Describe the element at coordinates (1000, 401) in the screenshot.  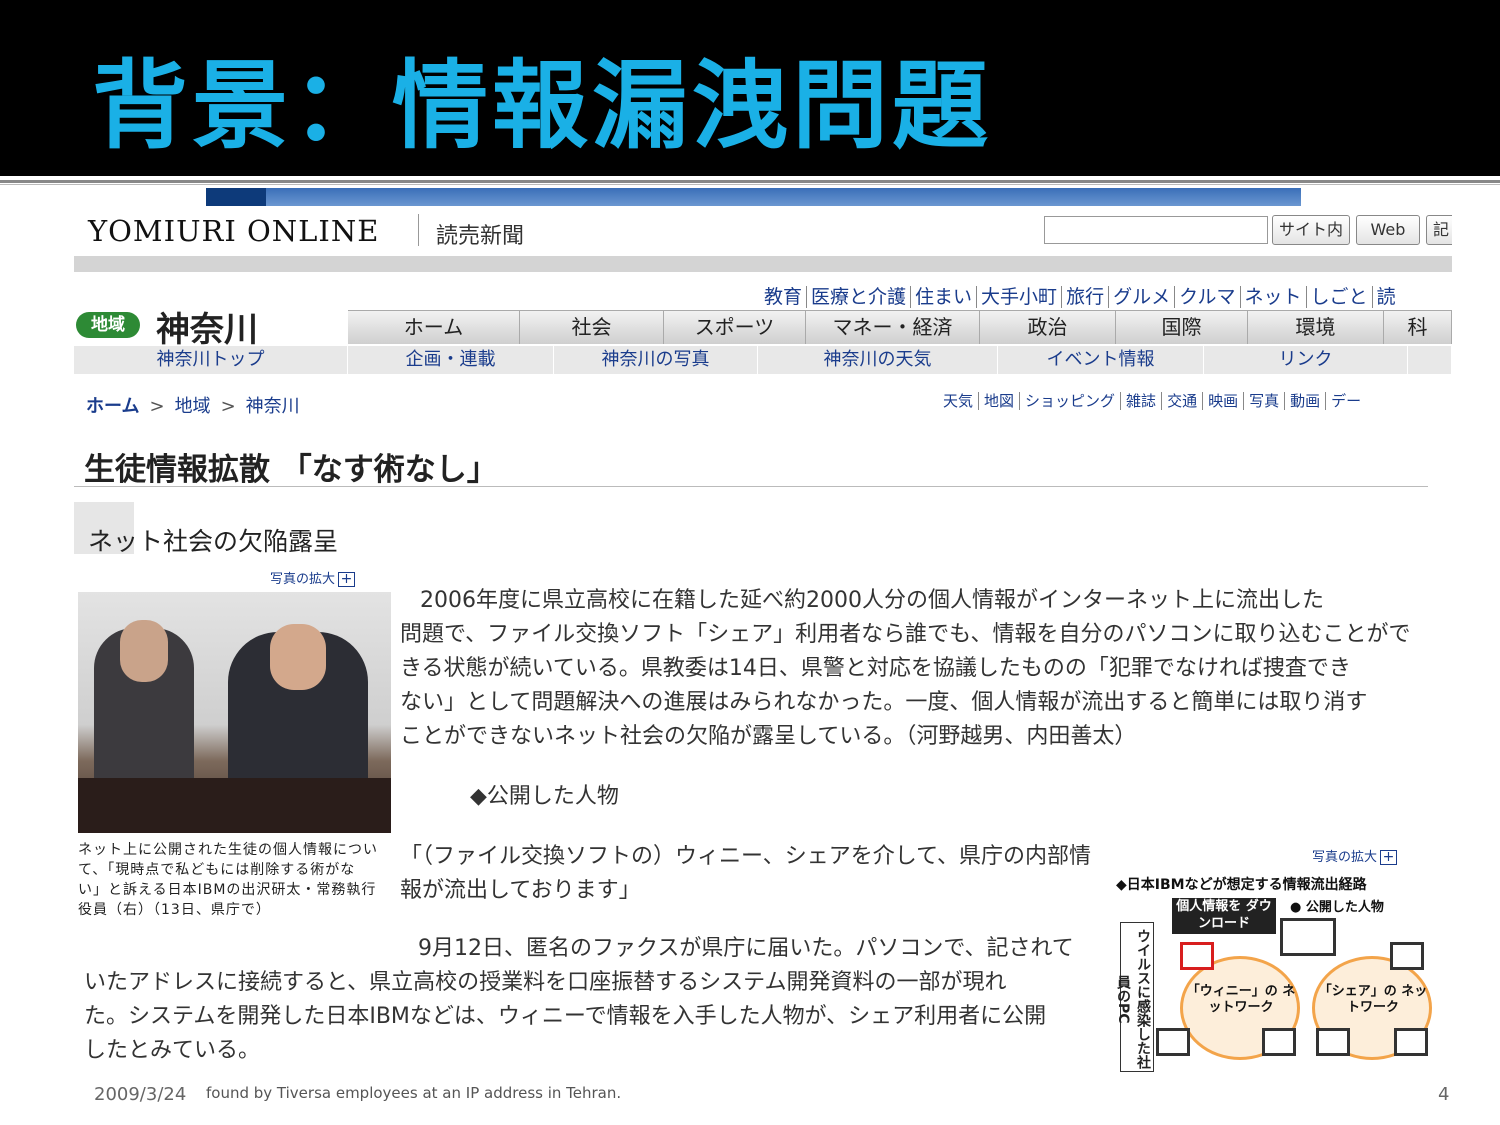
I see `util-link: 地図` at that location.